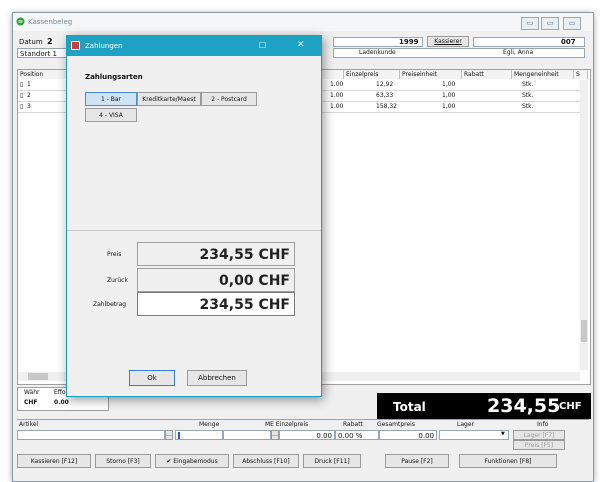 Image resolution: width=606 pixels, height=482 pixels. I want to click on standort-field: Standort 1, so click(42, 53).